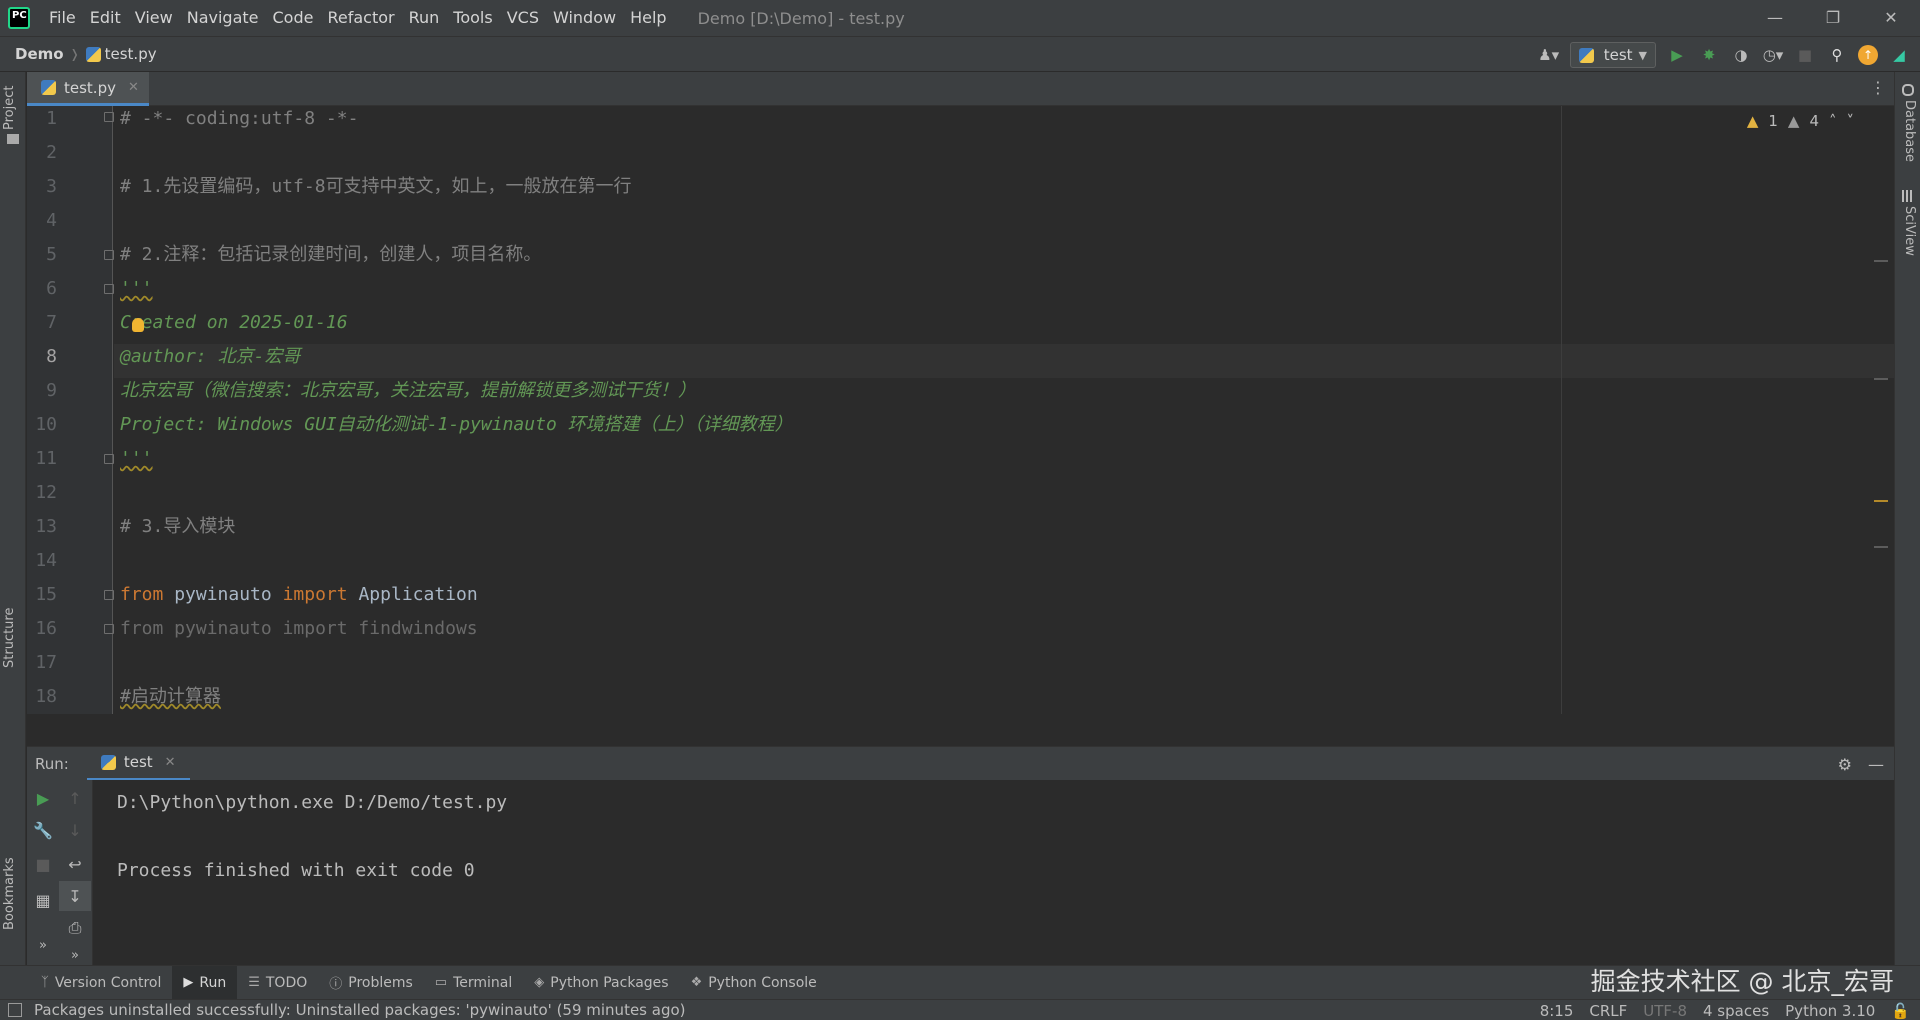  I want to click on error-stripe, so click(1882, 410).